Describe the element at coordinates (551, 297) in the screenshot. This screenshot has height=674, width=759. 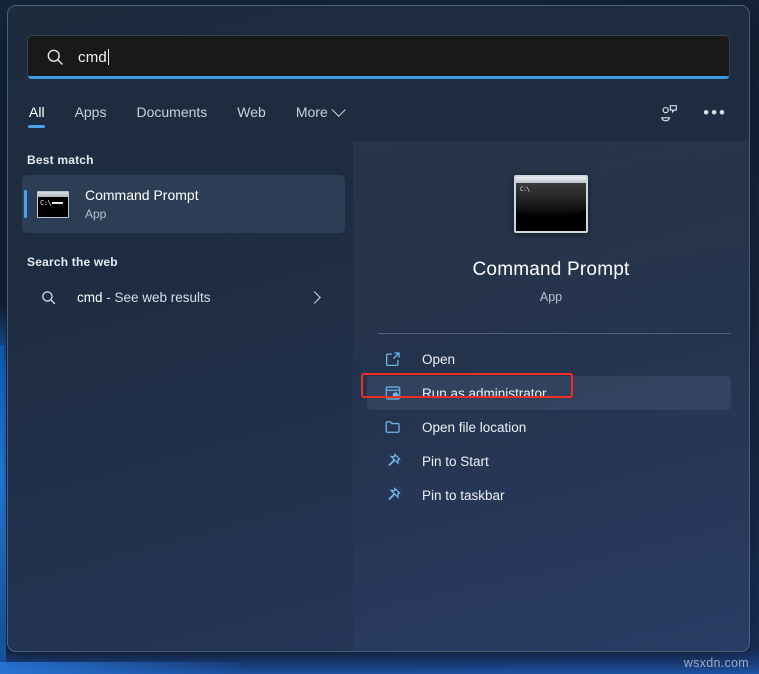
I see `preview-subtitle: App` at that location.